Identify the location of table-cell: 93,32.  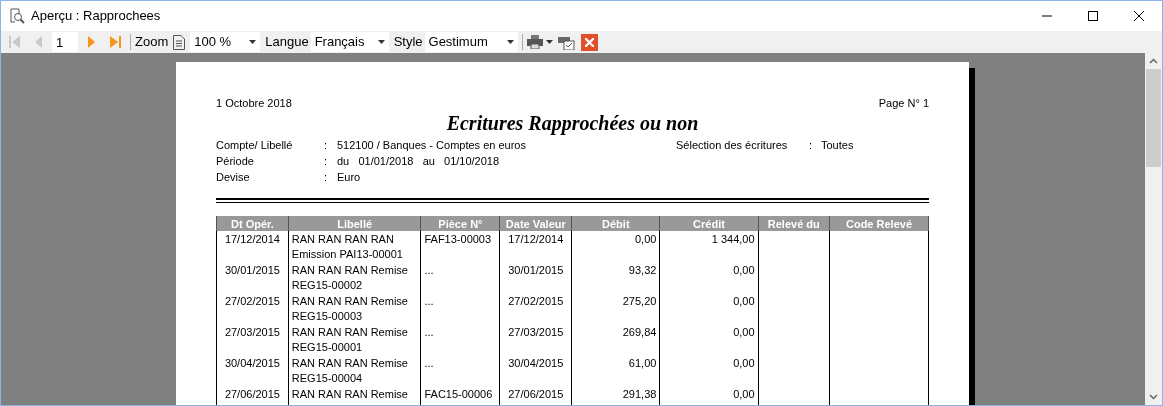
(642, 270).